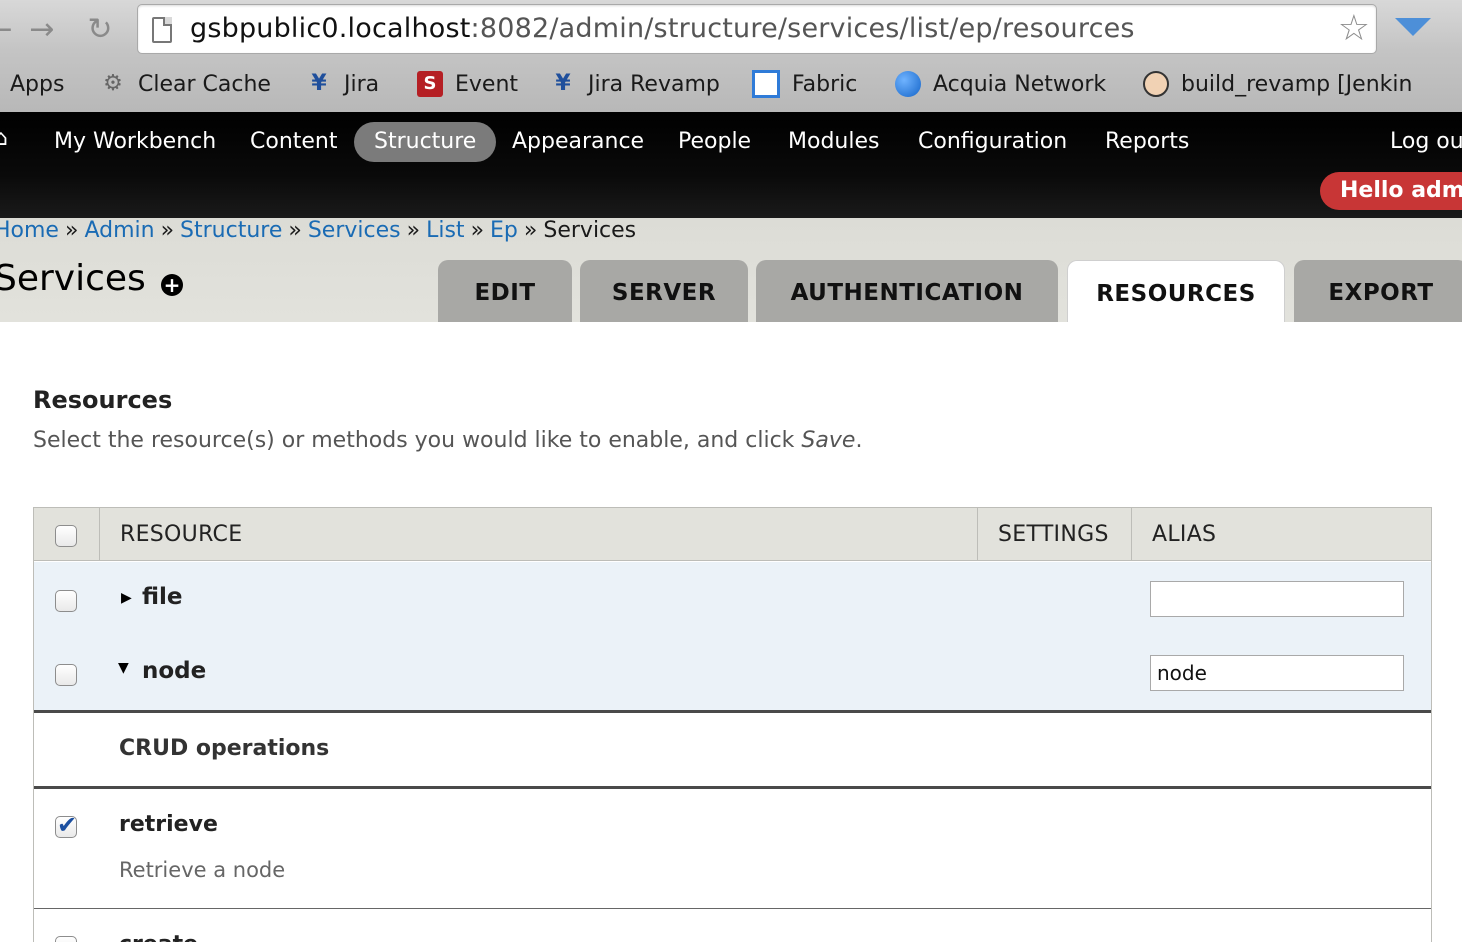 This screenshot has width=1462, height=942. Describe the element at coordinates (342, 84) in the screenshot. I see `bookmark-jira: ¥ Jira` at that location.